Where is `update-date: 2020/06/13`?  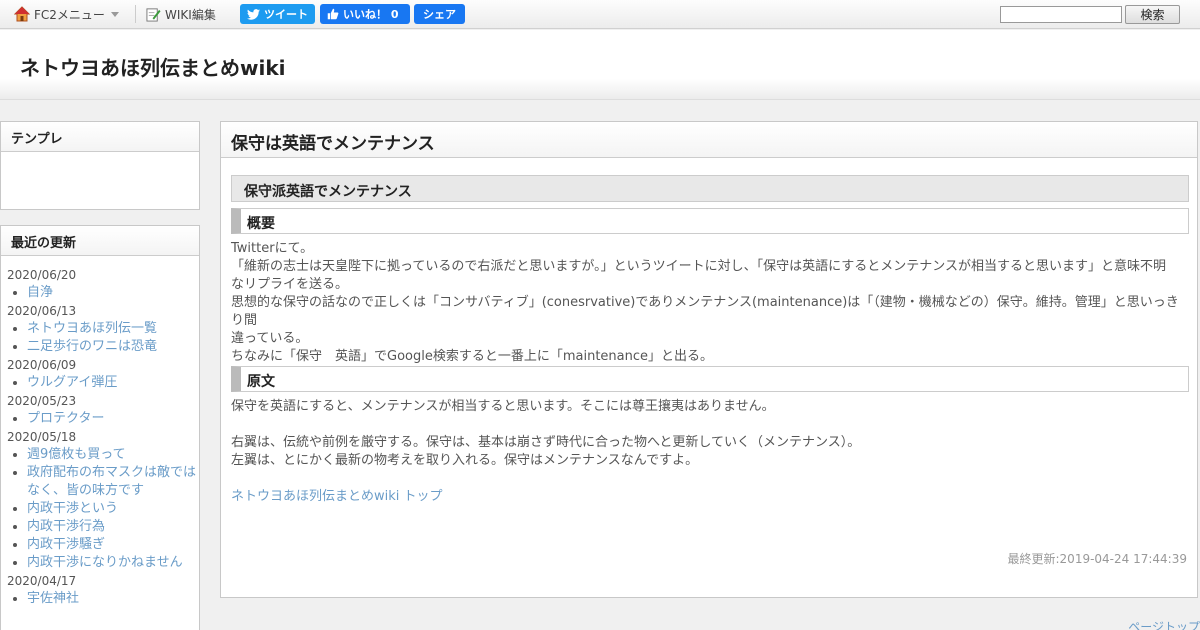
update-date: 2020/06/13 is located at coordinates (42, 311).